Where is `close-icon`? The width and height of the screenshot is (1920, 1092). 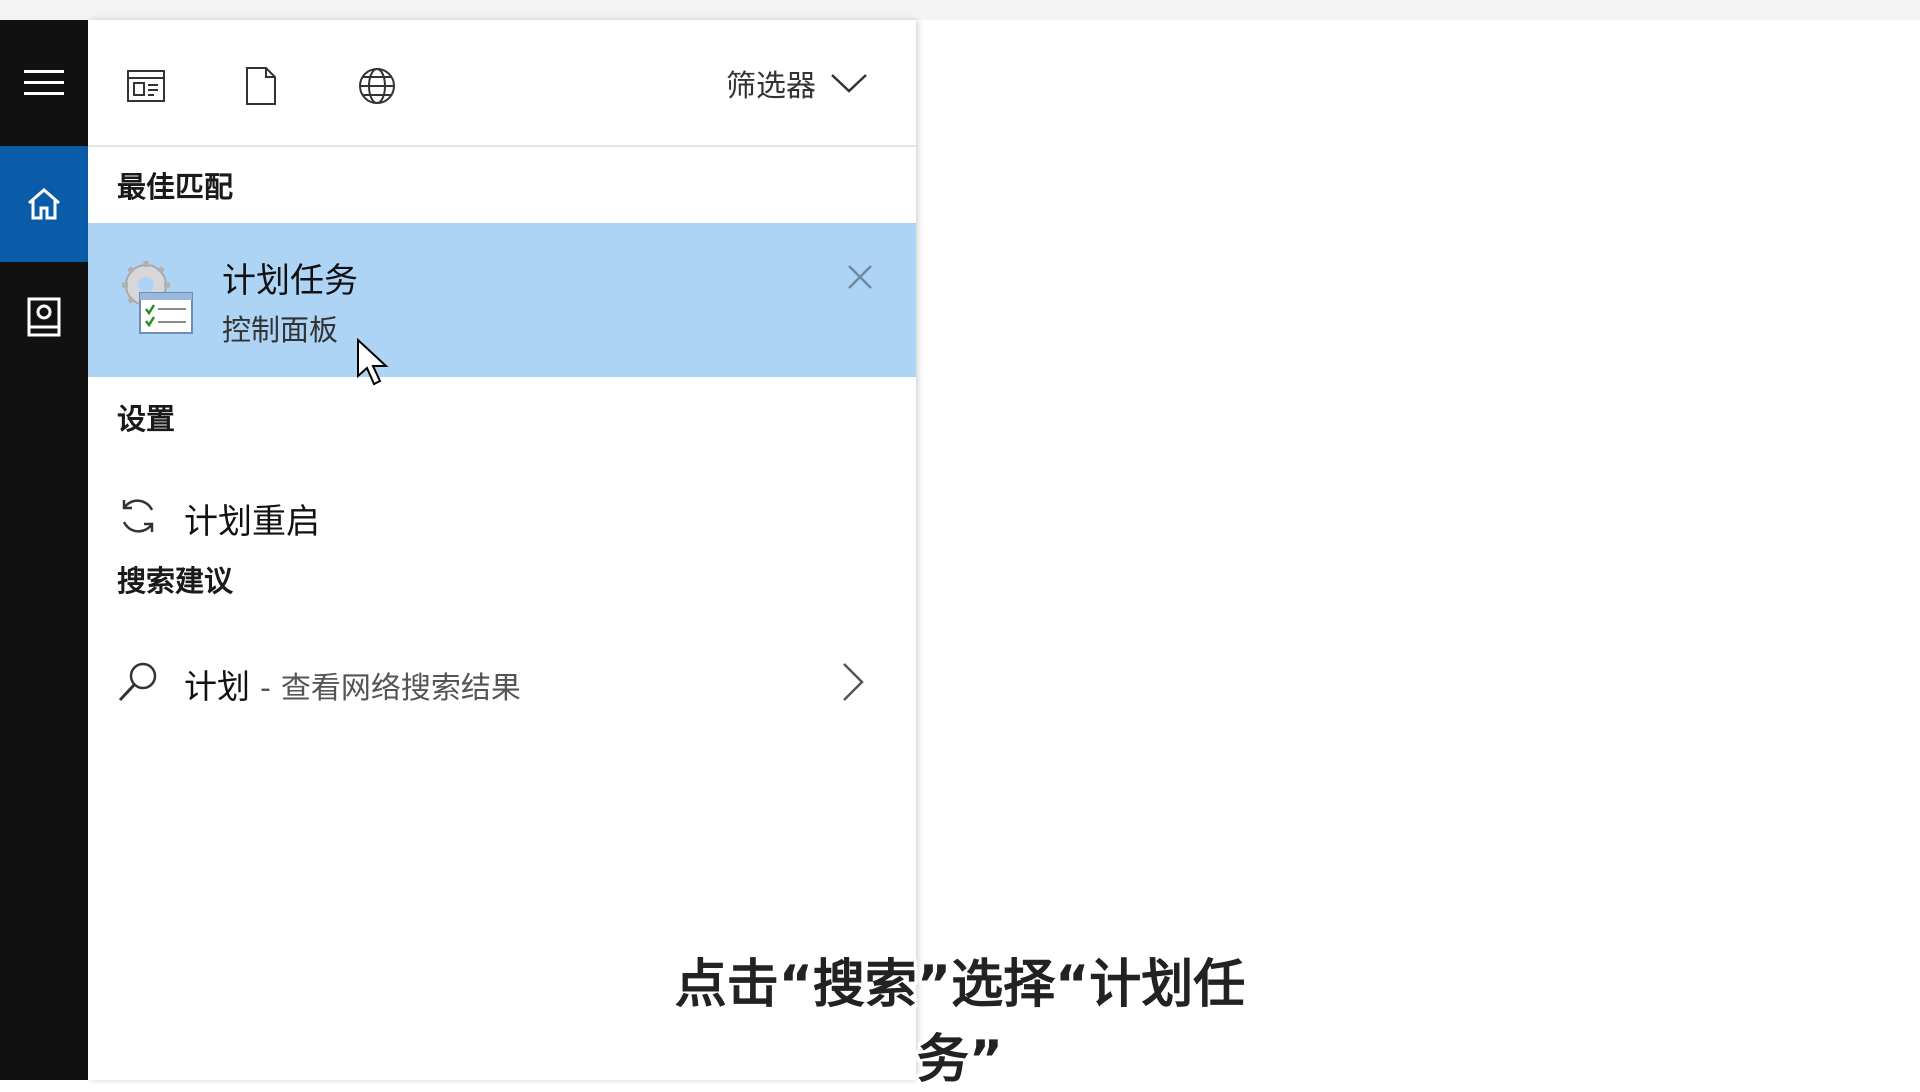
close-icon is located at coordinates (860, 277).